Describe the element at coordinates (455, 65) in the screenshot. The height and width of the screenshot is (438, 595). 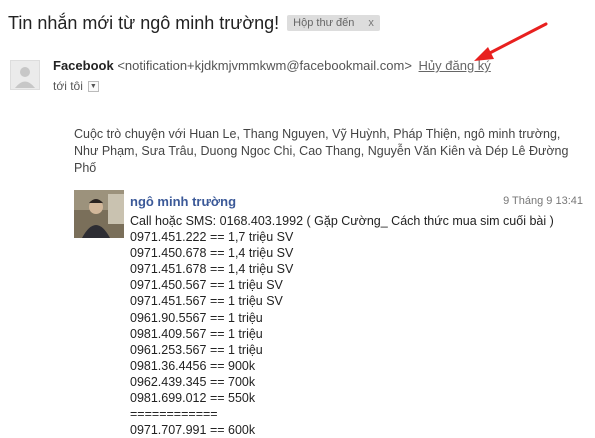
I see `unsubscribe-link: Hủy đăng ký` at that location.